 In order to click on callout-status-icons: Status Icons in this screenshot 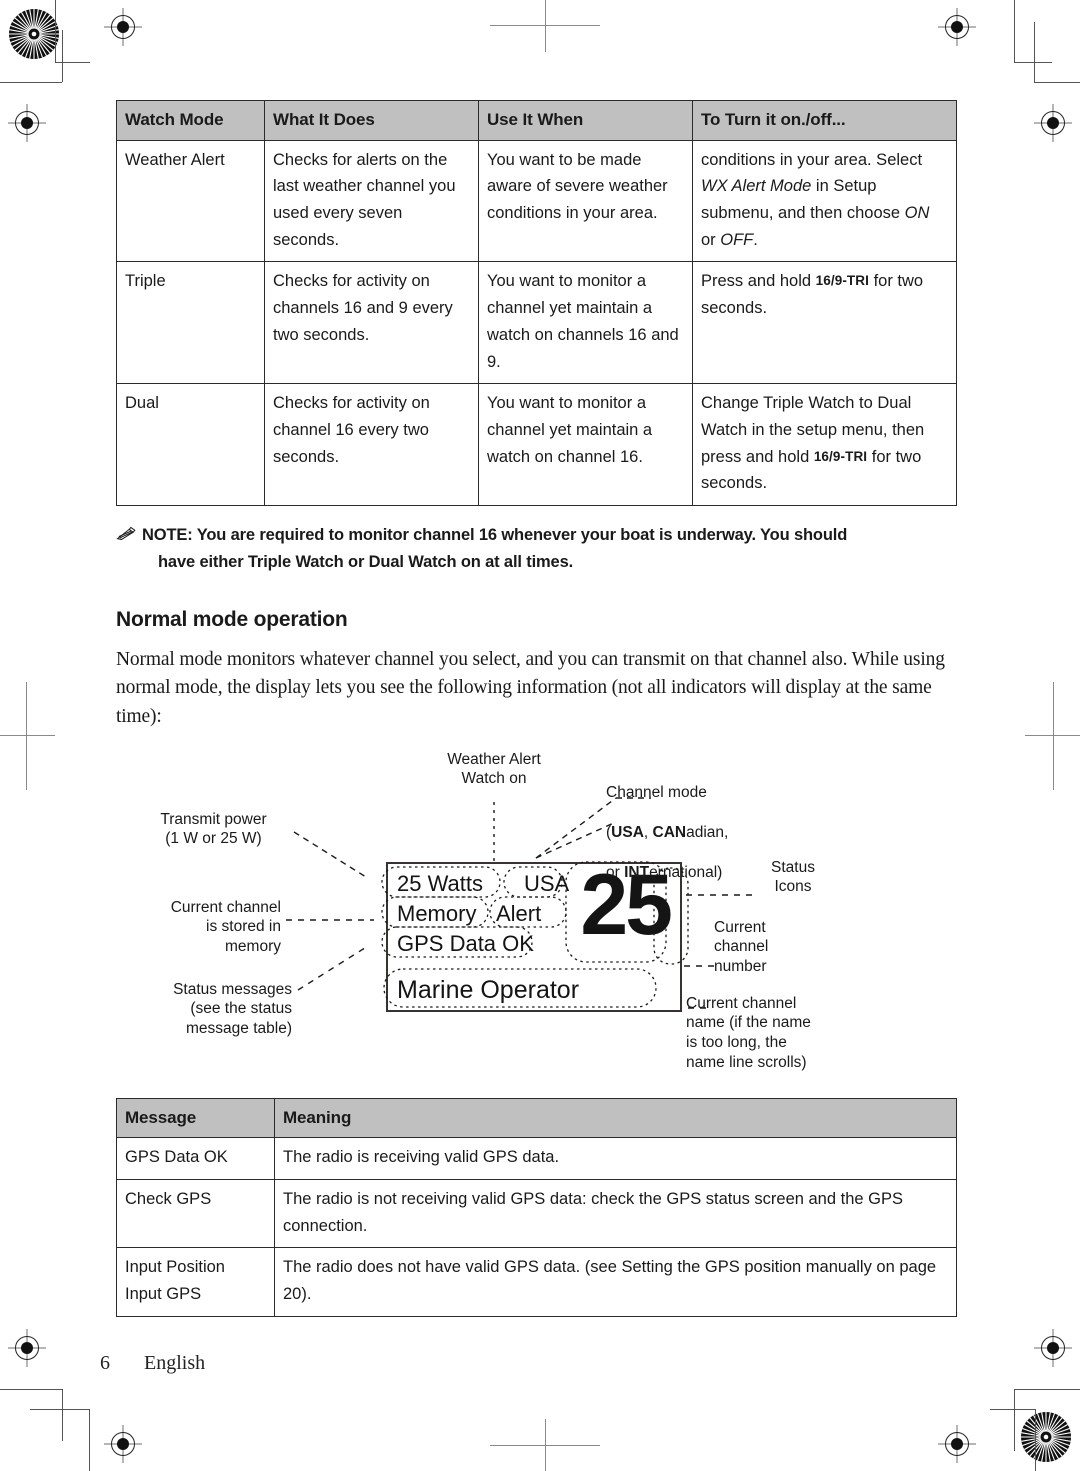, I will do `click(793, 877)`.